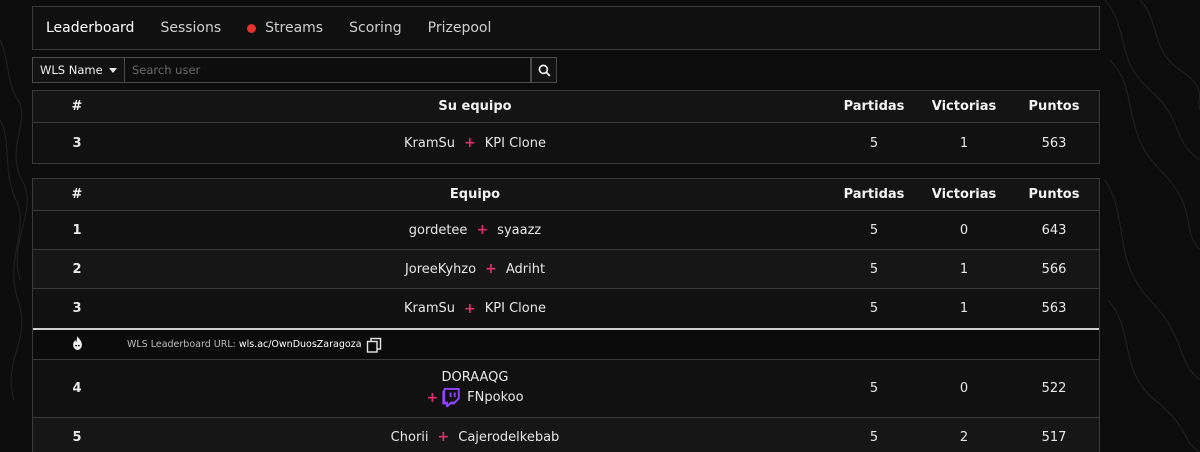 This screenshot has width=1200, height=452. I want to click on copy-icon, so click(374, 345).